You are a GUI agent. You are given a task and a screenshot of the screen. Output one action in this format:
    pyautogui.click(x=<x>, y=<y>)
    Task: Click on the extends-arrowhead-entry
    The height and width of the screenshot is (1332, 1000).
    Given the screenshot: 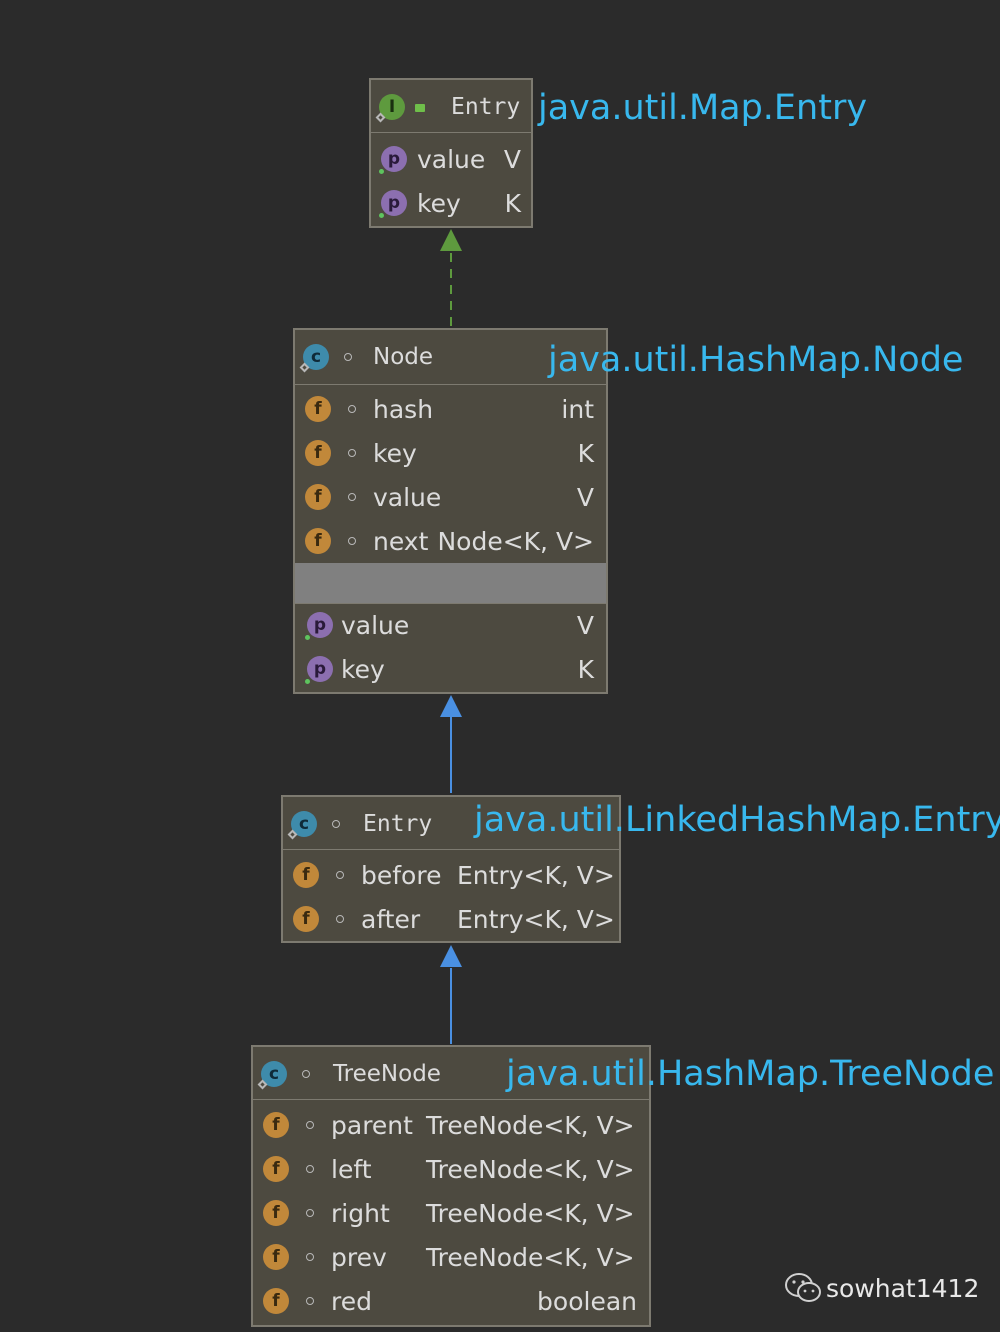 What is the action you would take?
    pyautogui.click(x=451, y=956)
    